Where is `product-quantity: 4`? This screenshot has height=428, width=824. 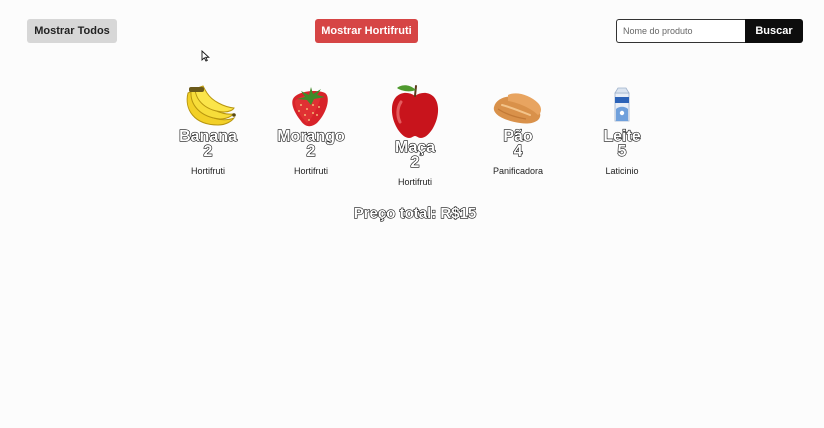 product-quantity: 4 is located at coordinates (518, 151).